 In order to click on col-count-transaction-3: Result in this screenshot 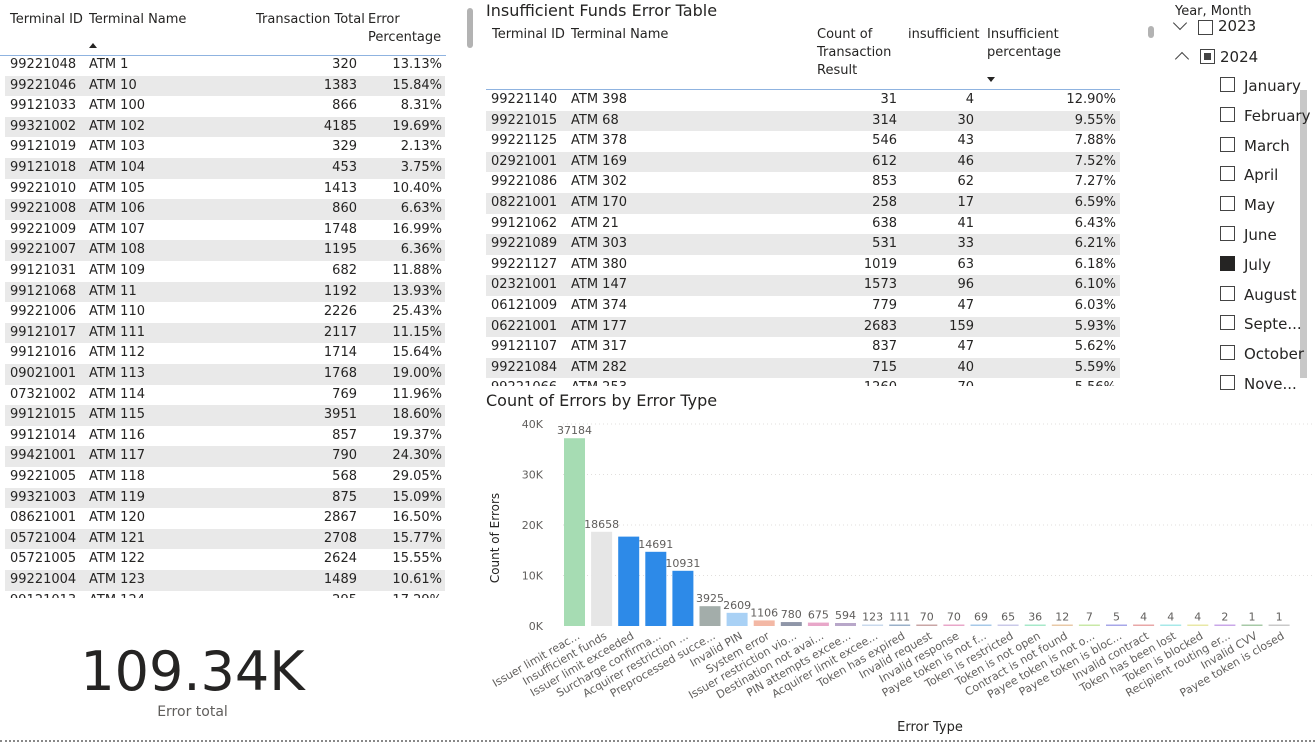, I will do `click(837, 71)`.